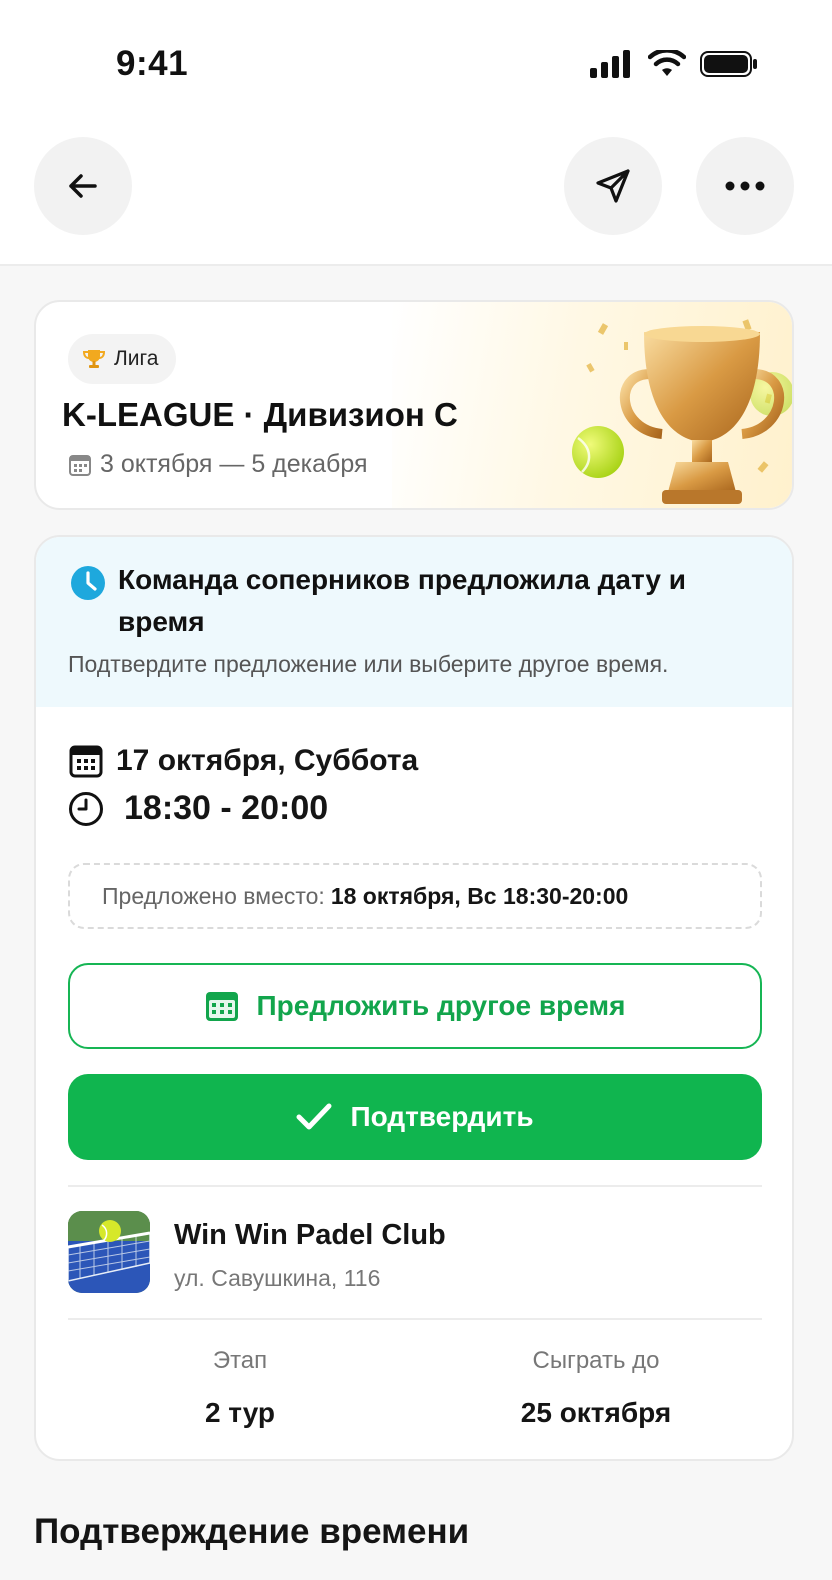 Image resolution: width=832 pixels, height=1580 pixels. What do you see at coordinates (252, 1531) in the screenshot?
I see `section-title: Подтверждение времени` at bounding box center [252, 1531].